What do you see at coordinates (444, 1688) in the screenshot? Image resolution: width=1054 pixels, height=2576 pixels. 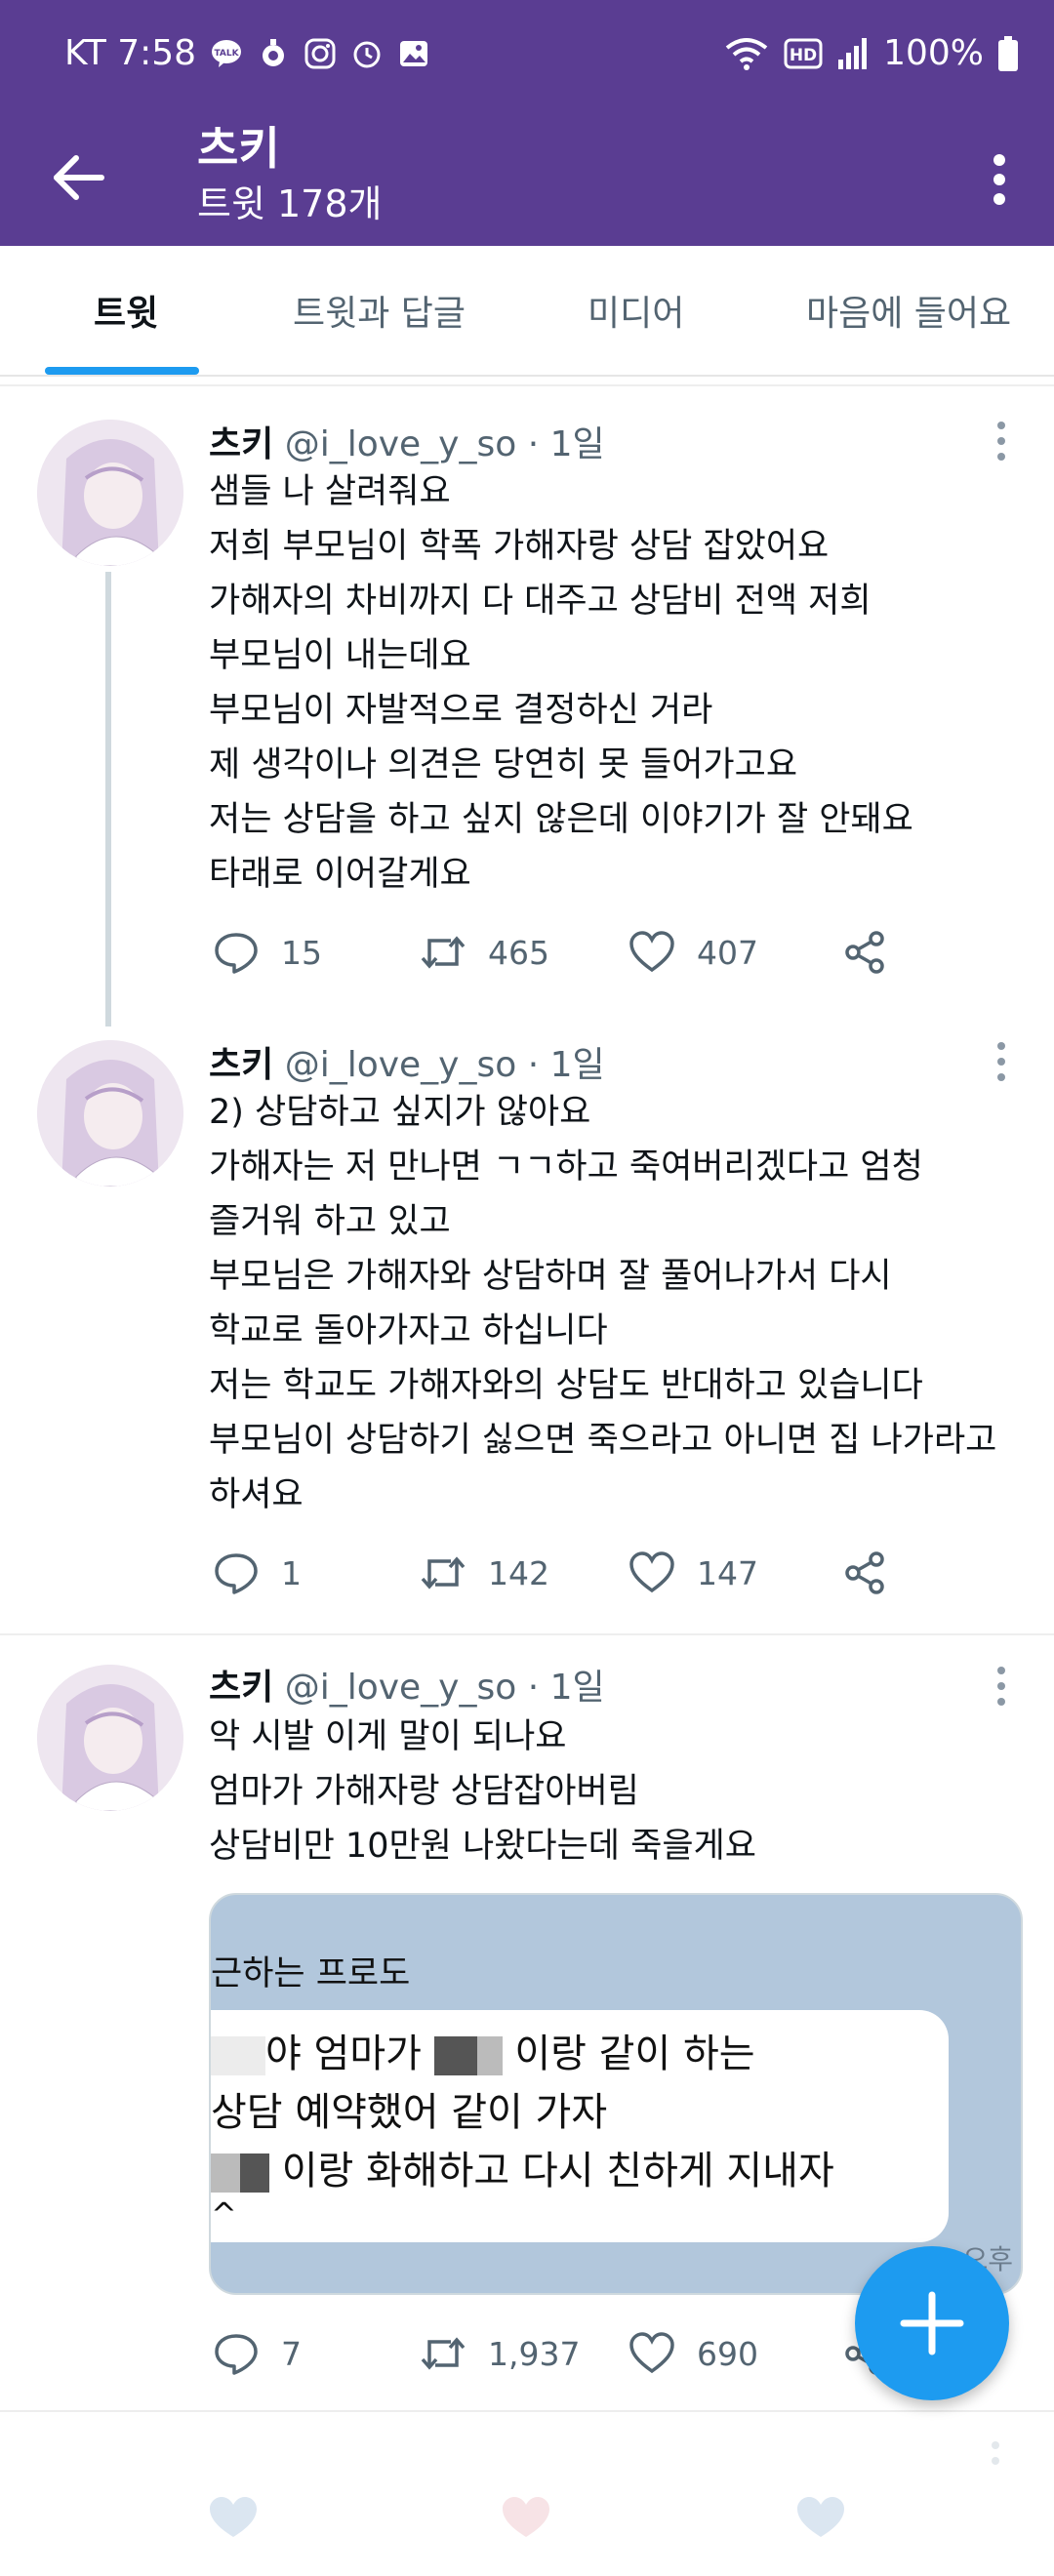 I see `author-handle: @i_love_y_so · 1일` at bounding box center [444, 1688].